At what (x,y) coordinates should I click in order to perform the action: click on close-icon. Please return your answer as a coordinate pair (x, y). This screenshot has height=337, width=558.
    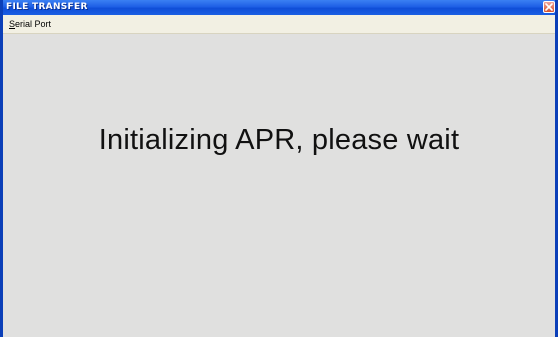
    Looking at the image, I should click on (549, 7).